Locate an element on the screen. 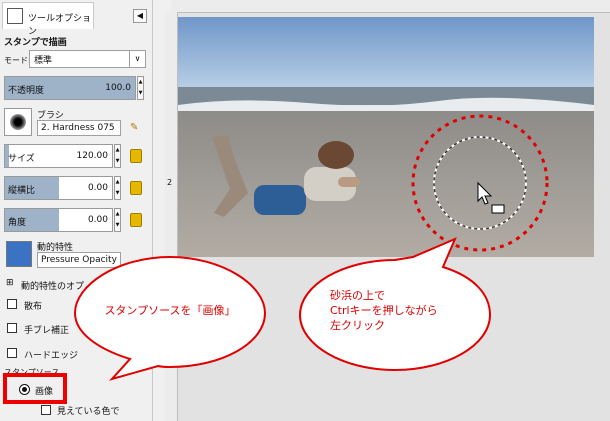 Image resolution: width=610 pixels, height=421 pixels. opacity-label: 不透明度 is located at coordinates (26, 91).